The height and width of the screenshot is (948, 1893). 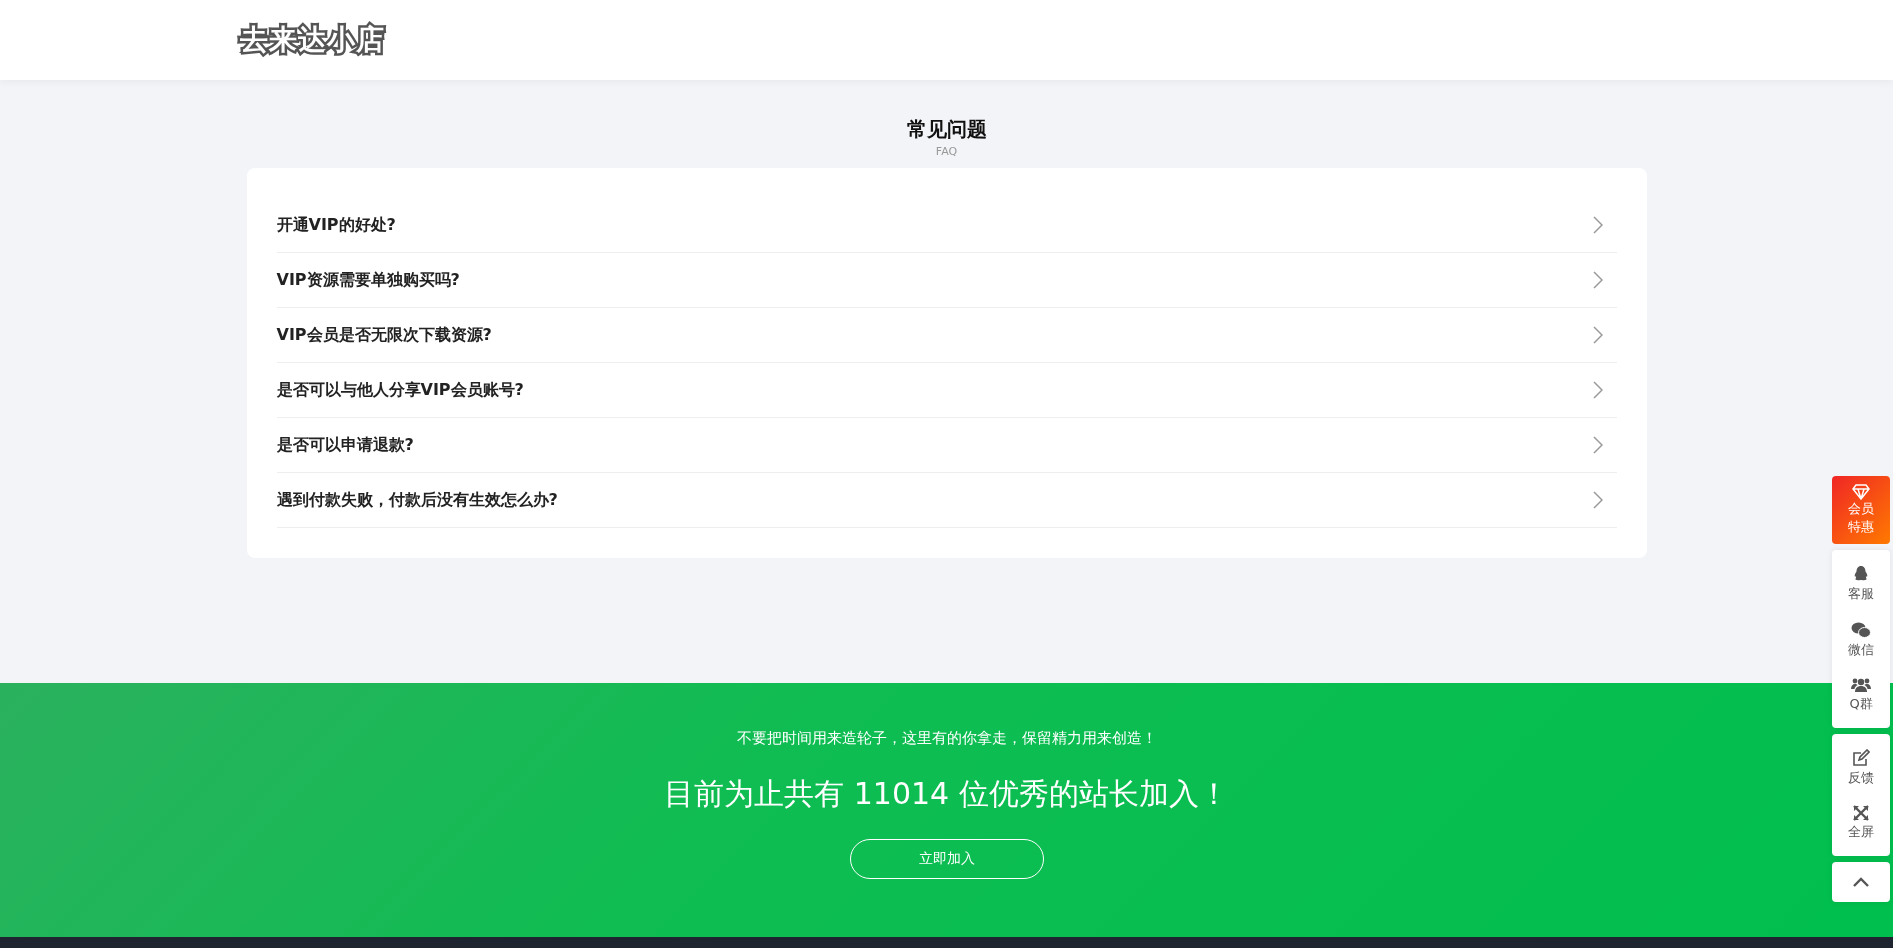 What do you see at coordinates (946, 500) in the screenshot?
I see `faq-item: 遇到付款失败，付款后没有生效怎么办?` at bounding box center [946, 500].